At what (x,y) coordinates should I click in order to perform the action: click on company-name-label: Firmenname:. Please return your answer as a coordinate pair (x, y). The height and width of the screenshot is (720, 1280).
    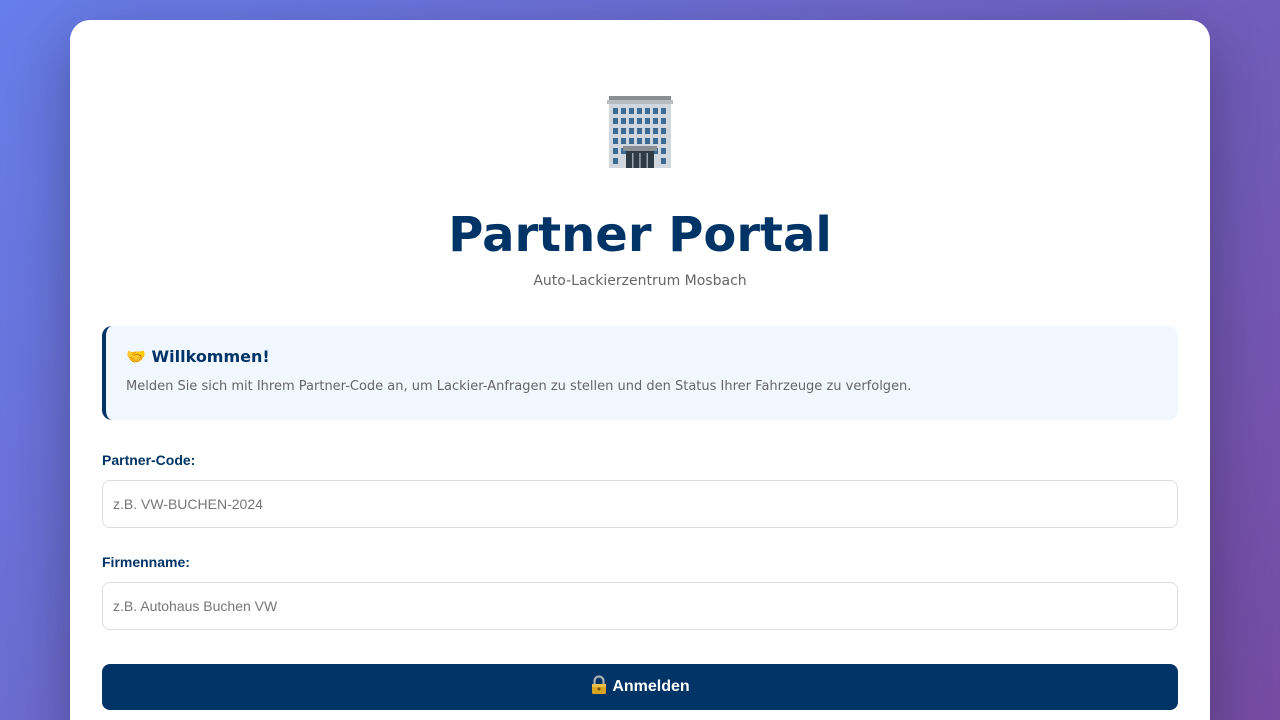
    Looking at the image, I should click on (146, 562).